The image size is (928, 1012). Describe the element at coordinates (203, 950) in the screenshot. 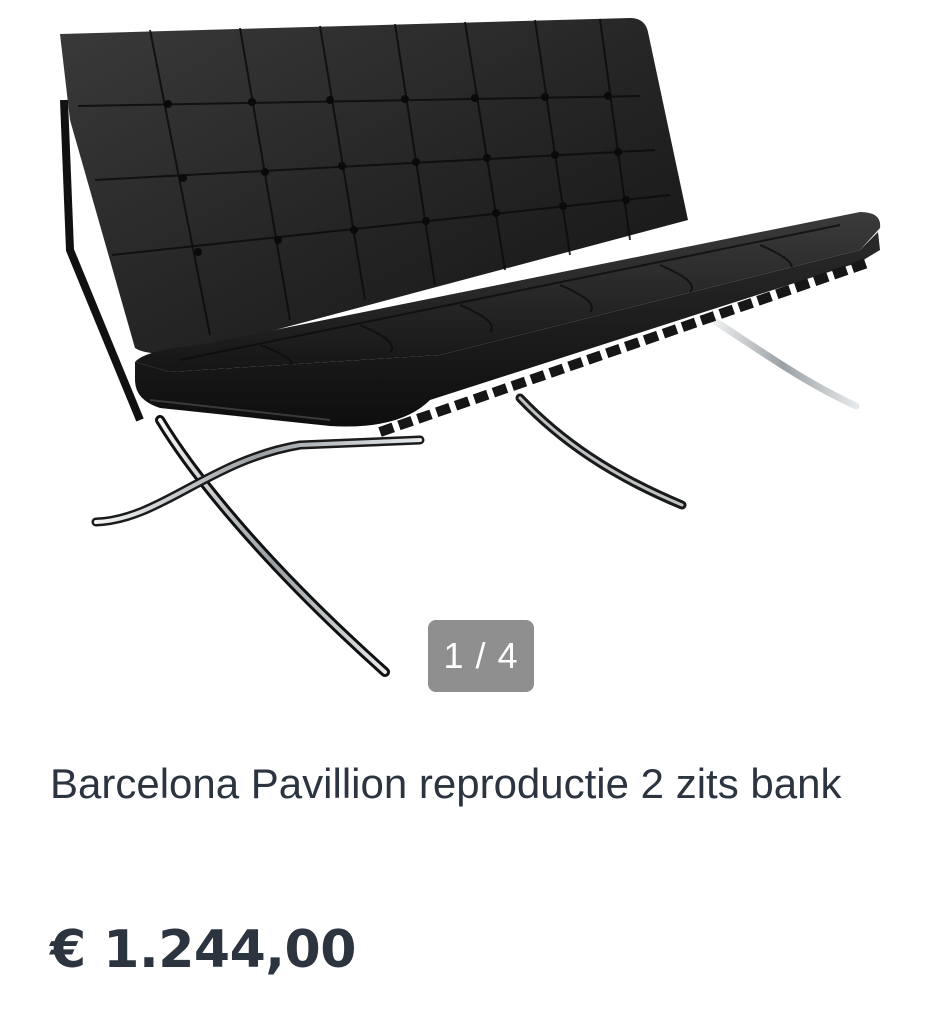

I see `product-price: € 1.244,00` at that location.